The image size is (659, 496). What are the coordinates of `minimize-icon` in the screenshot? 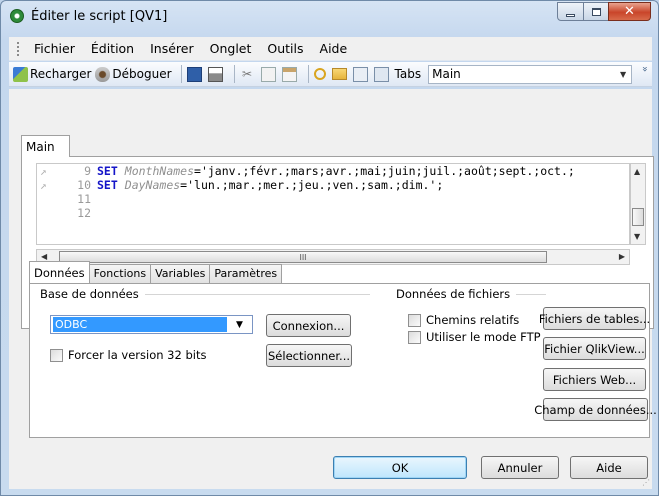 It's located at (570, 15).